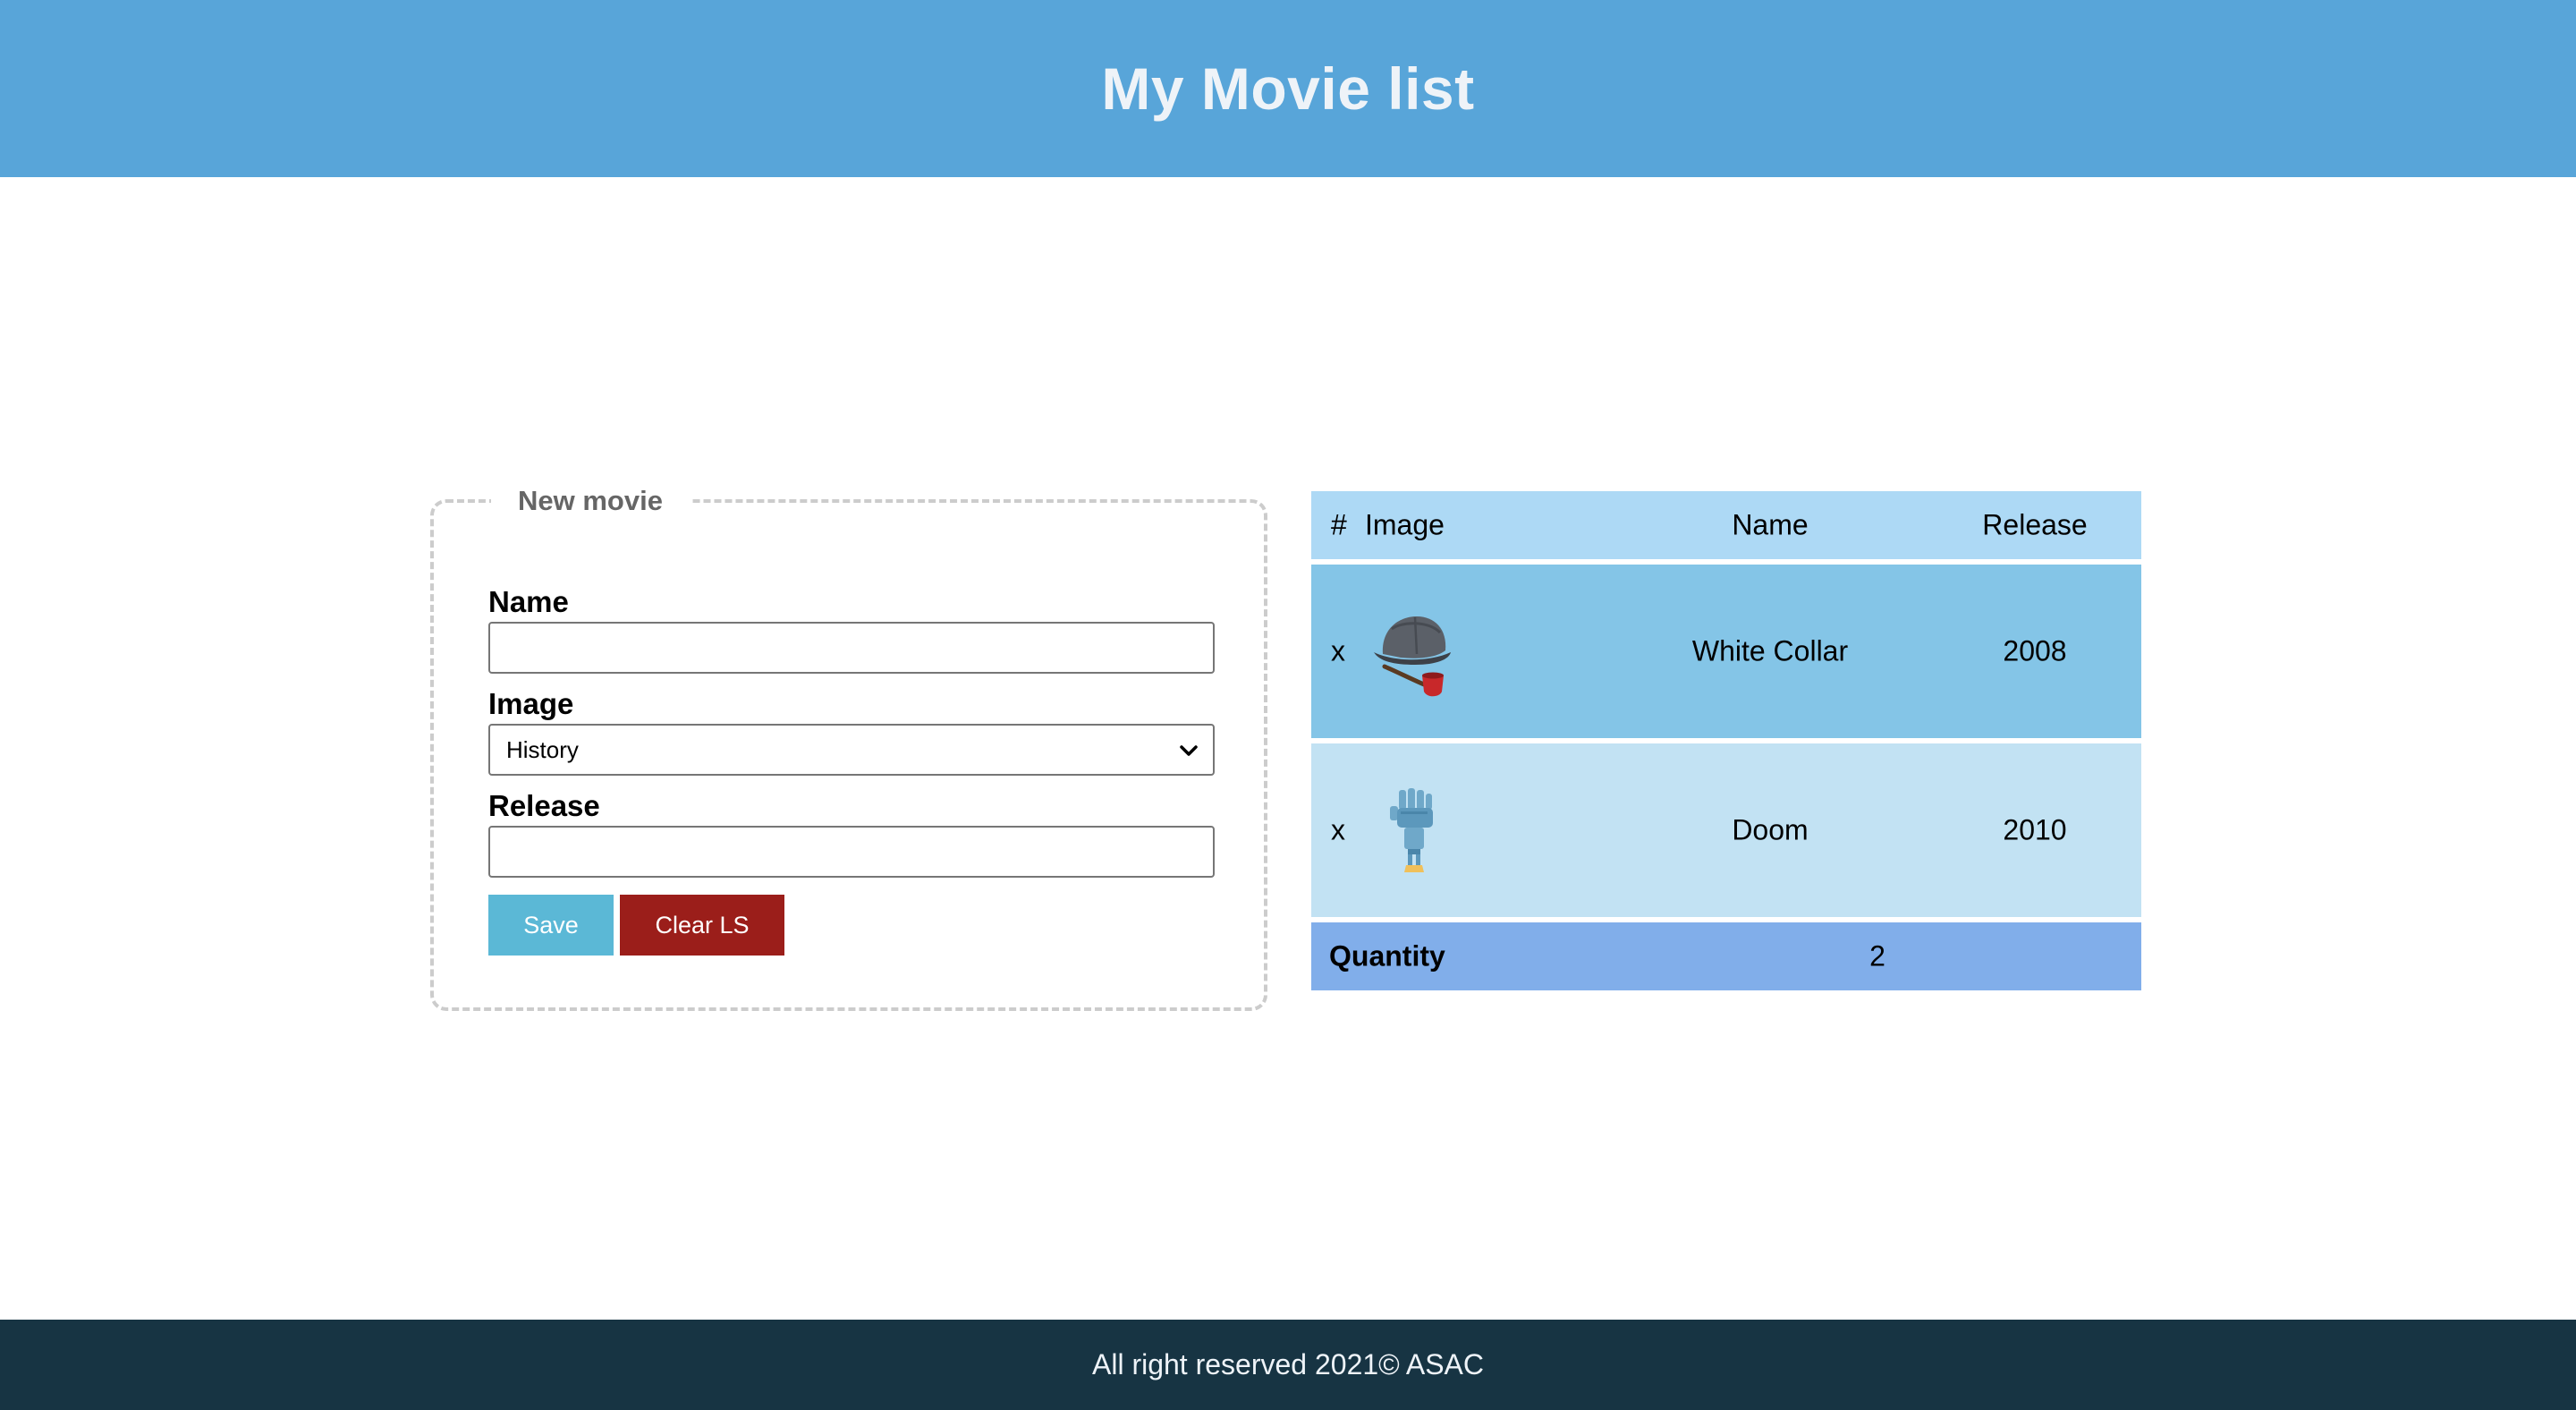 The width and height of the screenshot is (2576, 1410). I want to click on copyright-text: All right reserved 2021© ASAC, so click(1287, 1364).